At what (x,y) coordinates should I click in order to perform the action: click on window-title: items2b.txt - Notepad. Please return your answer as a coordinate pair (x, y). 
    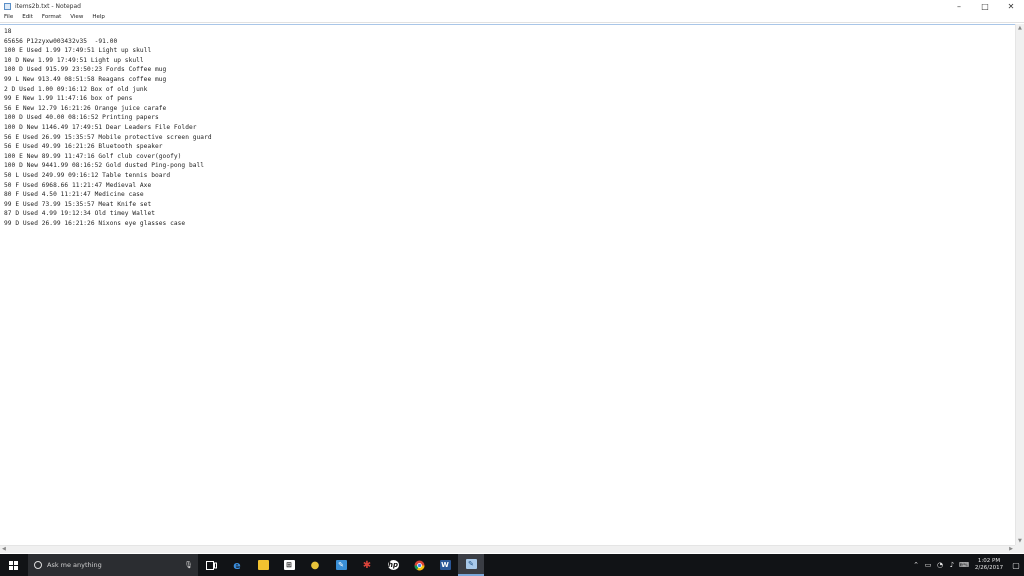
    Looking at the image, I should click on (48, 6).